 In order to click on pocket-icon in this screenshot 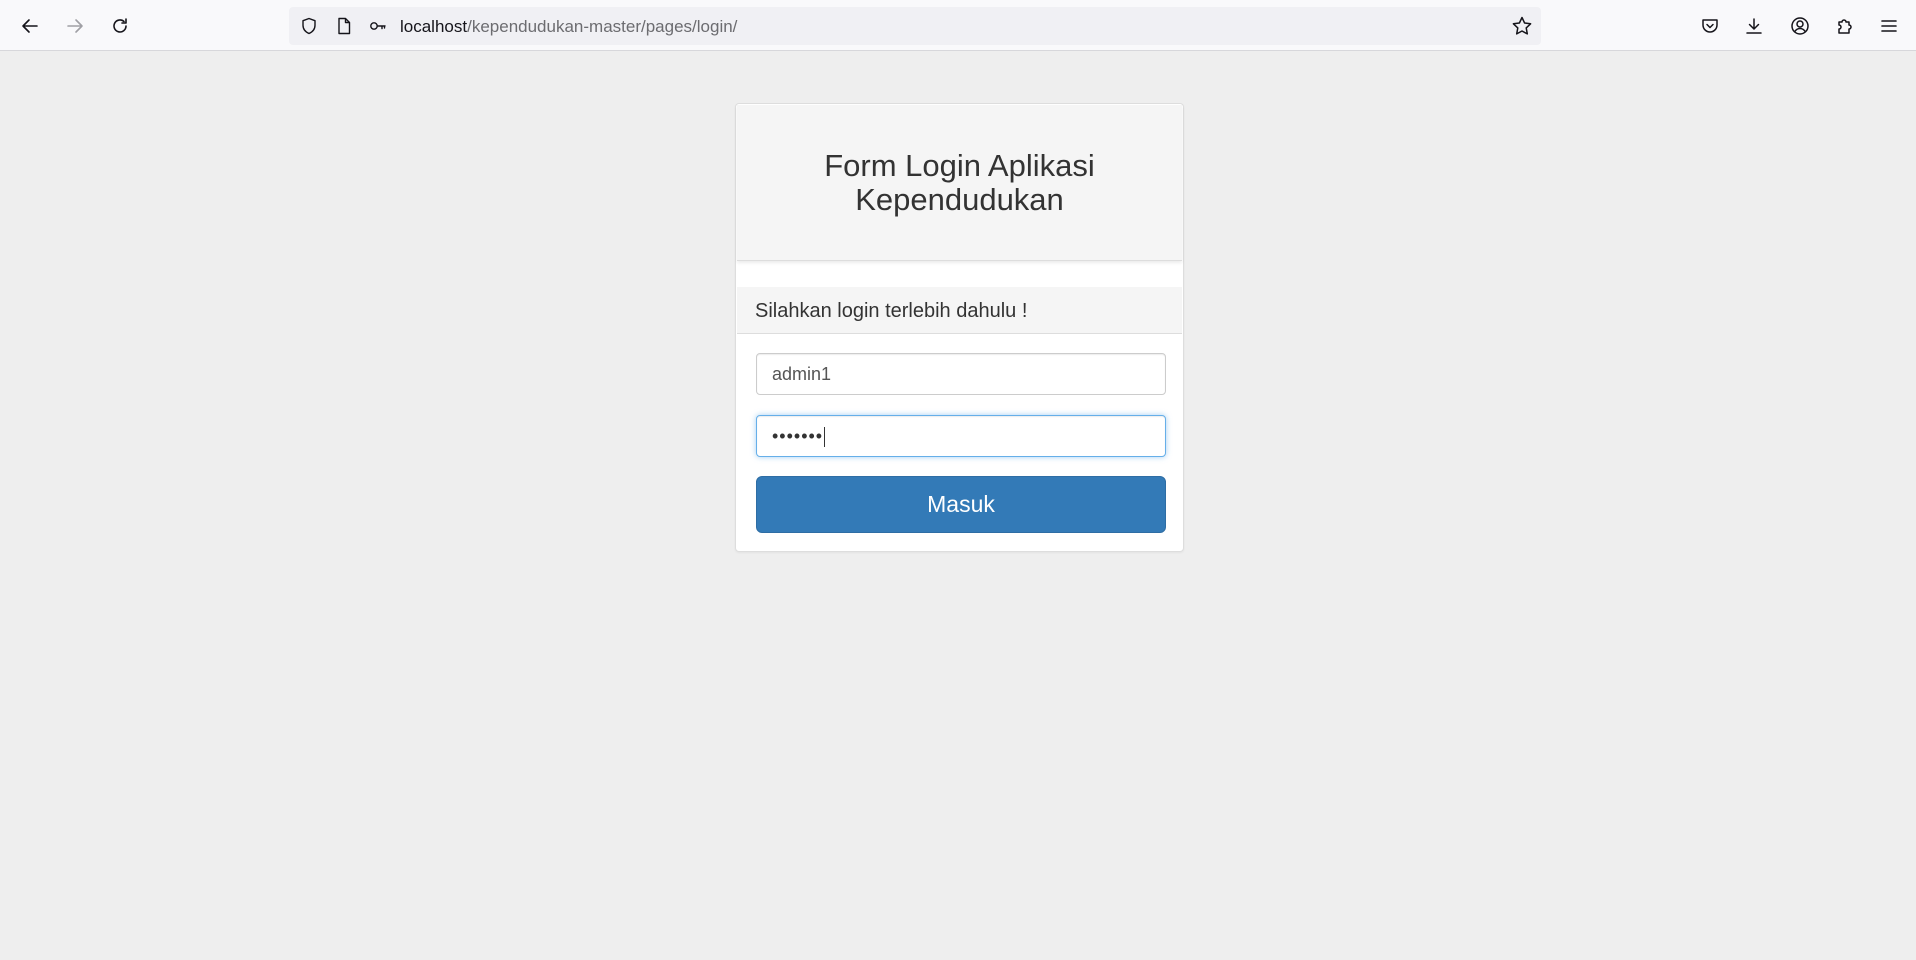, I will do `click(1710, 26)`.